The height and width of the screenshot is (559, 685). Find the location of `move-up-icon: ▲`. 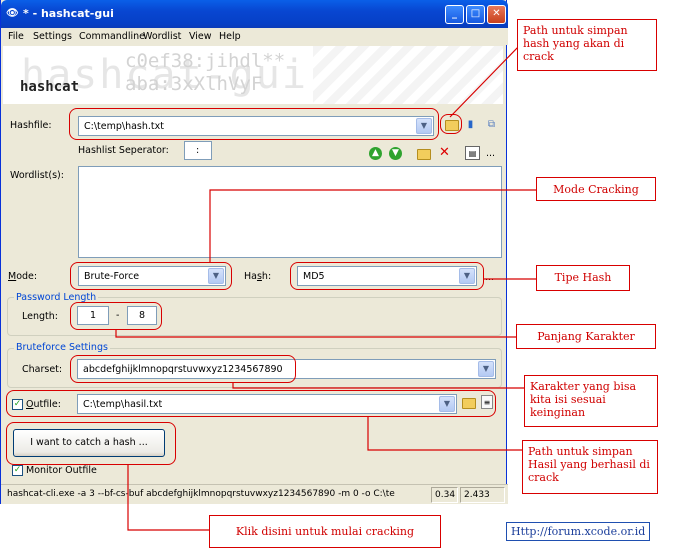

move-up-icon: ▲ is located at coordinates (375, 153).